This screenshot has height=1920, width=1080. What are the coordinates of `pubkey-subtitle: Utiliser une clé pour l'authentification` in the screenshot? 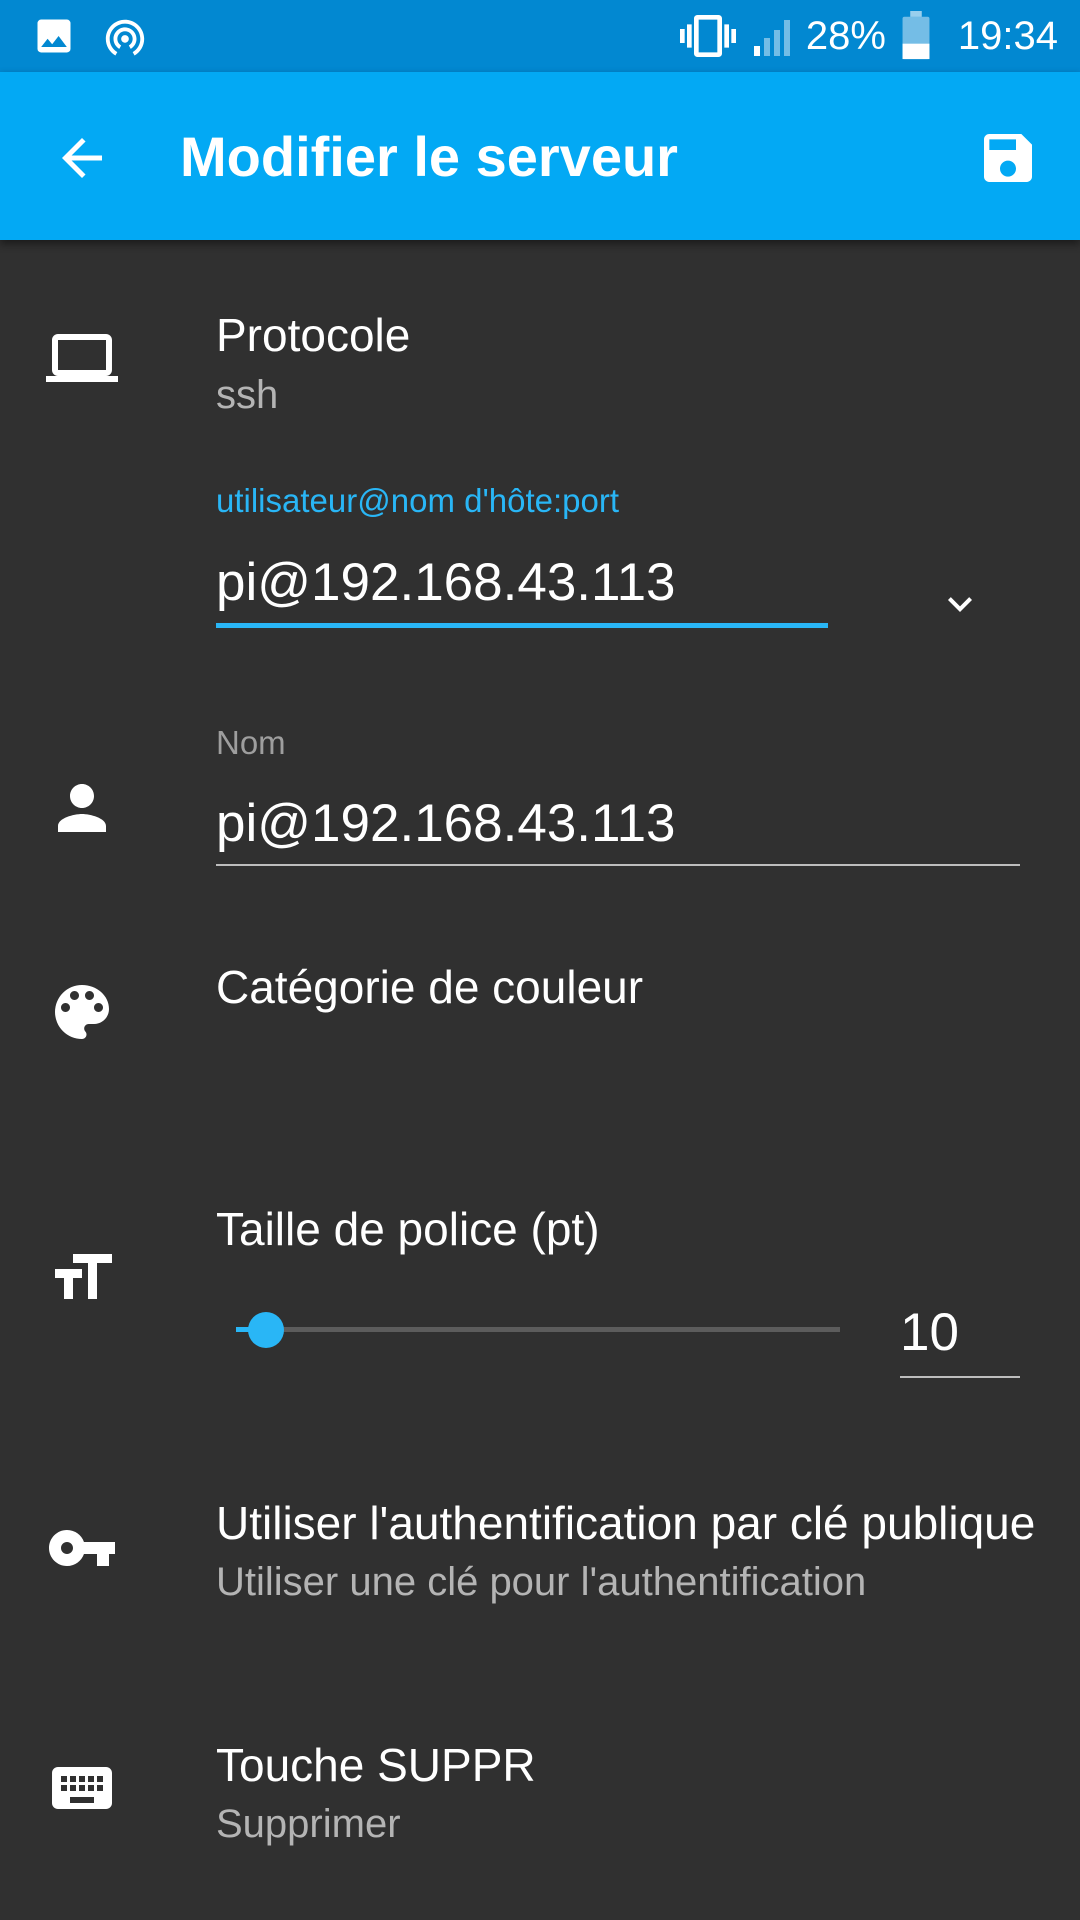 It's located at (541, 1582).